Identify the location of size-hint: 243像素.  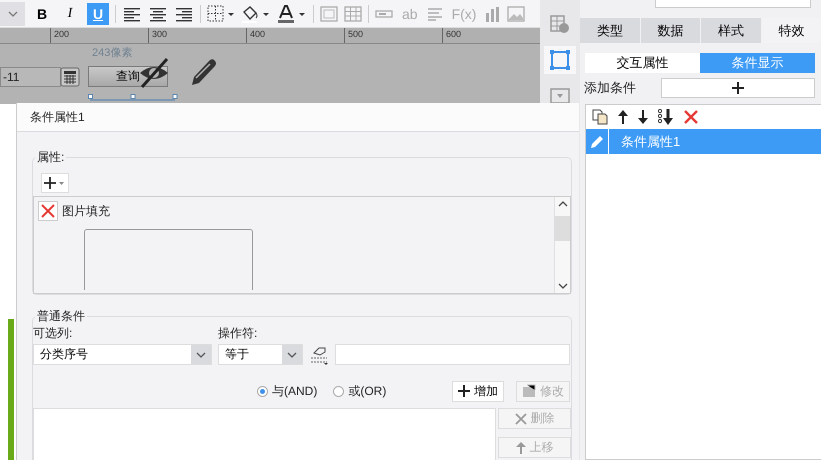
(112, 53).